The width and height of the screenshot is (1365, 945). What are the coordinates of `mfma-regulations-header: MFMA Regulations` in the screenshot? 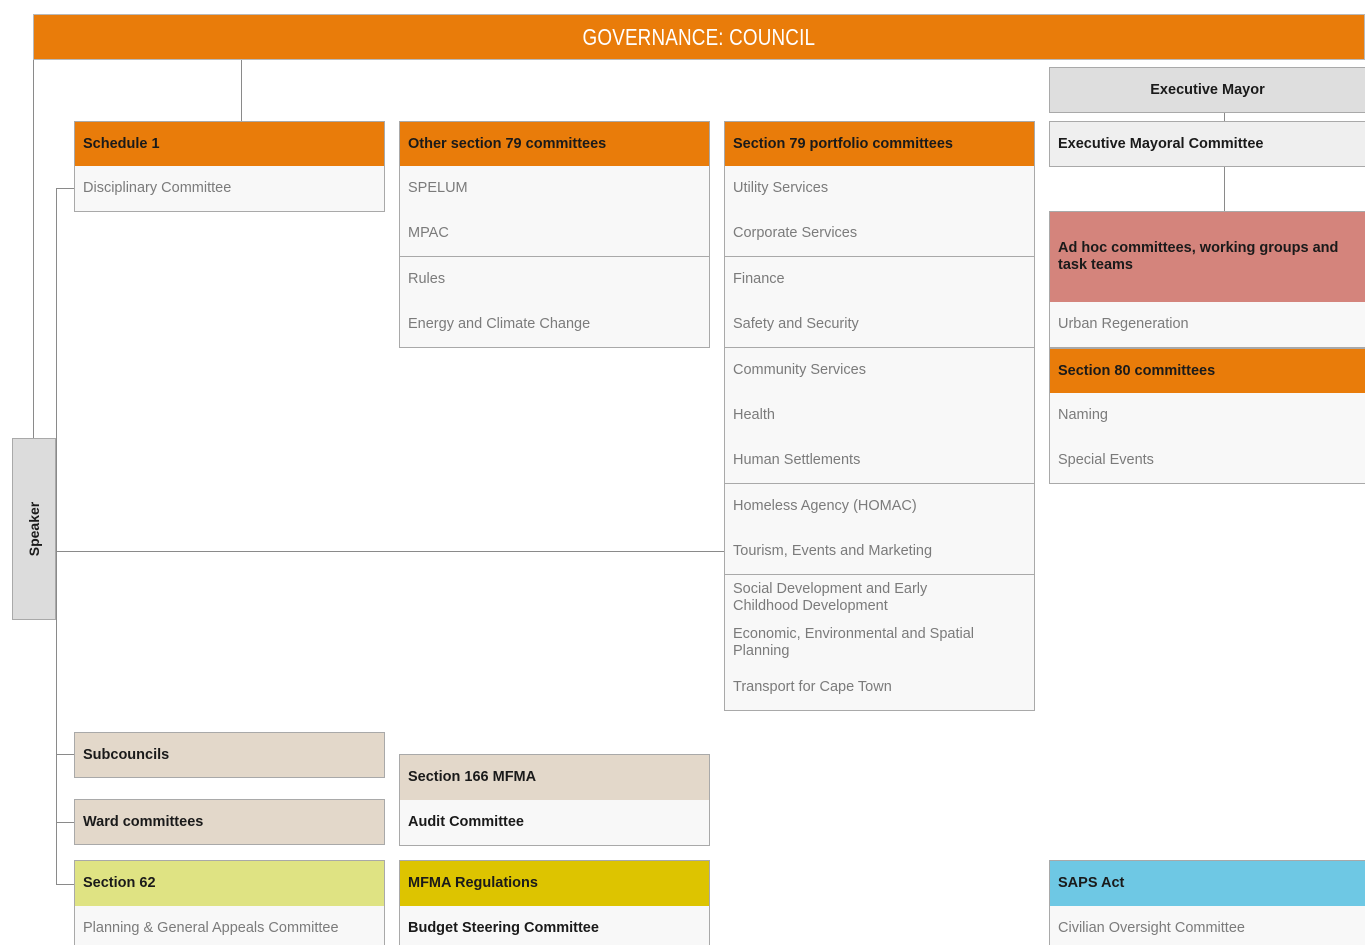 It's located at (554, 883).